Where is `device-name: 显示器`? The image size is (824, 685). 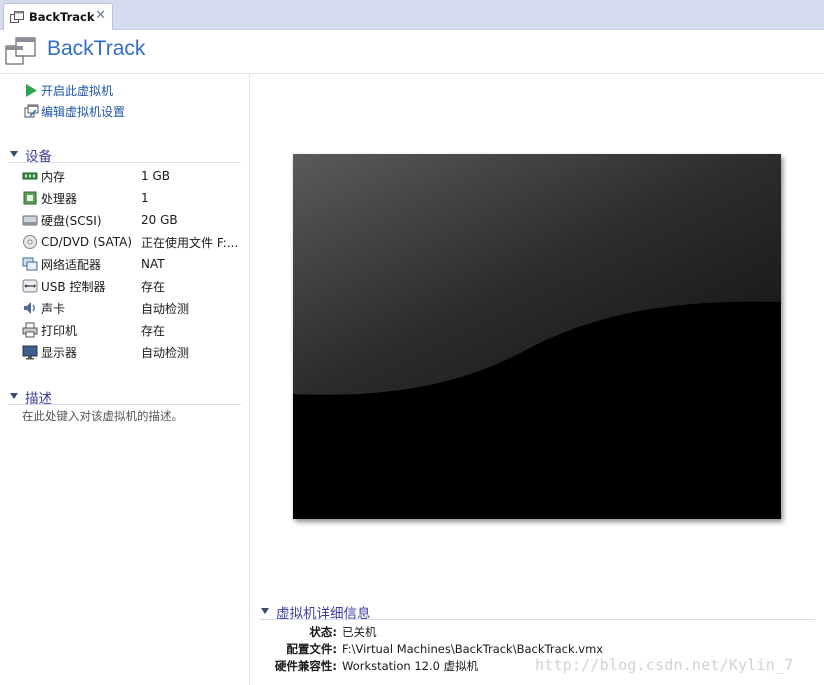 device-name: 显示器 is located at coordinates (59, 352).